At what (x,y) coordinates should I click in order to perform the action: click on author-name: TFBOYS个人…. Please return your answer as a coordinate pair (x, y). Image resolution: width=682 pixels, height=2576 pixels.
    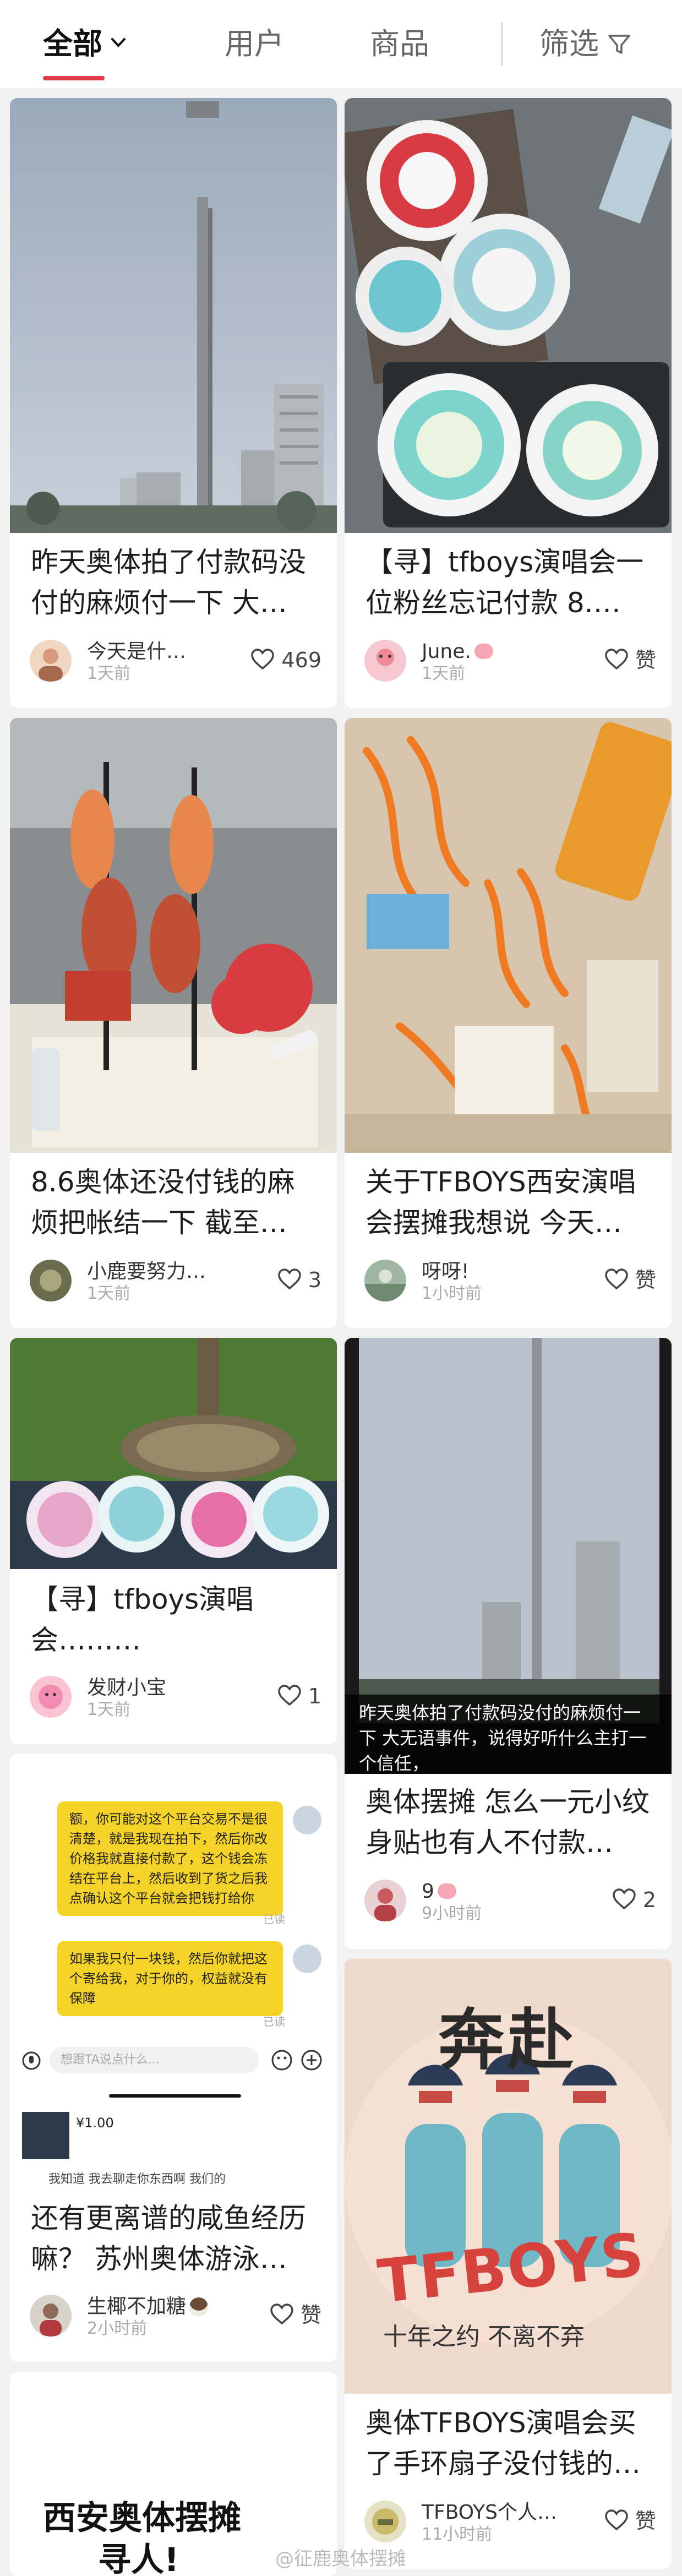
    Looking at the image, I should click on (489, 2513).